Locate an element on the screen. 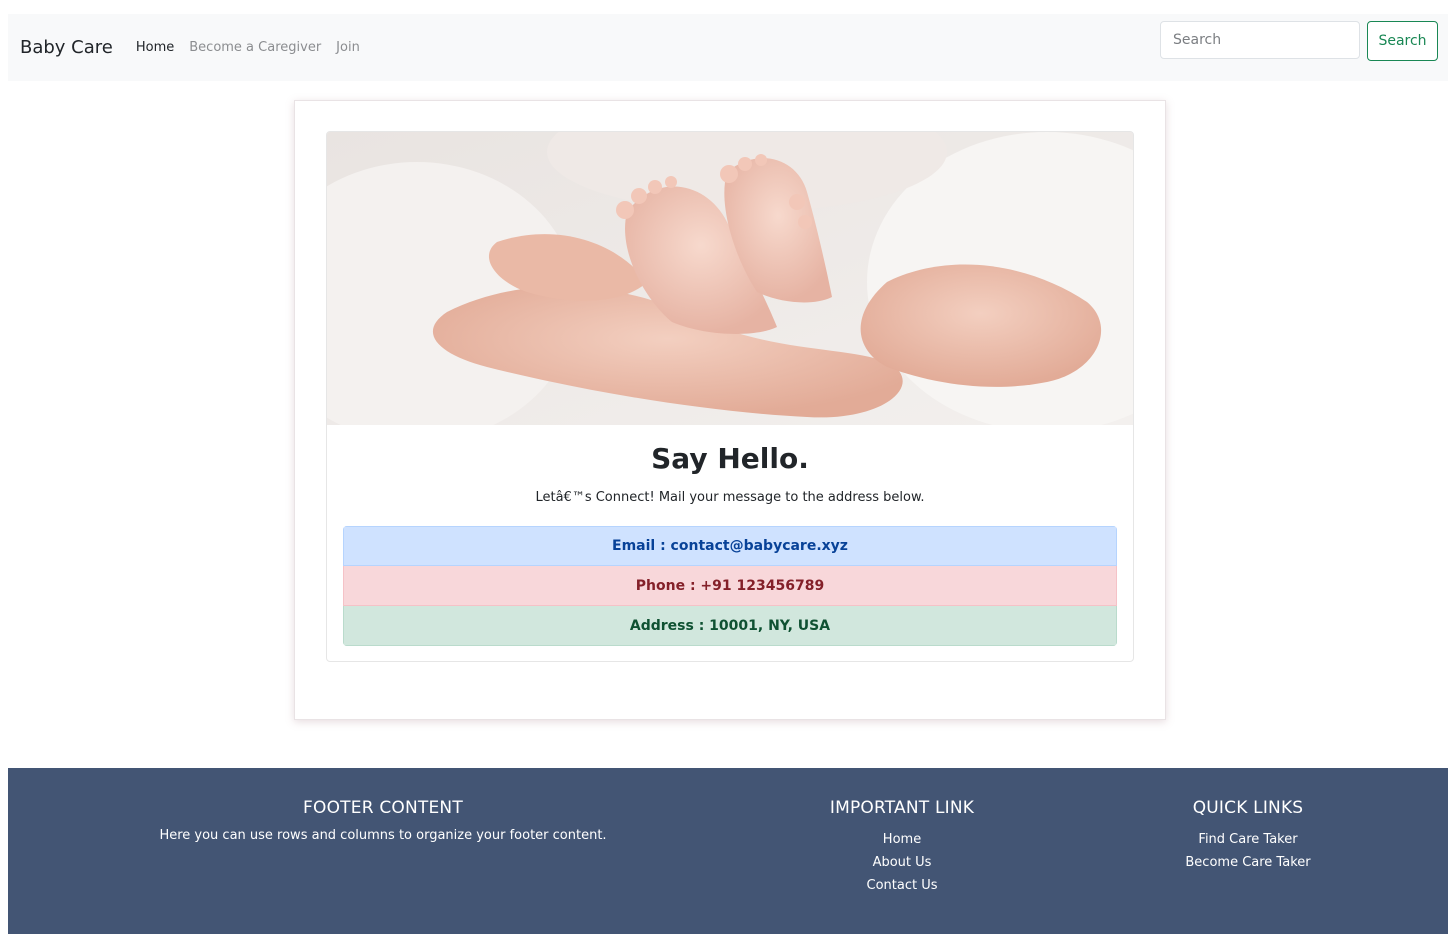  footer-link-home: Home is located at coordinates (902, 839).